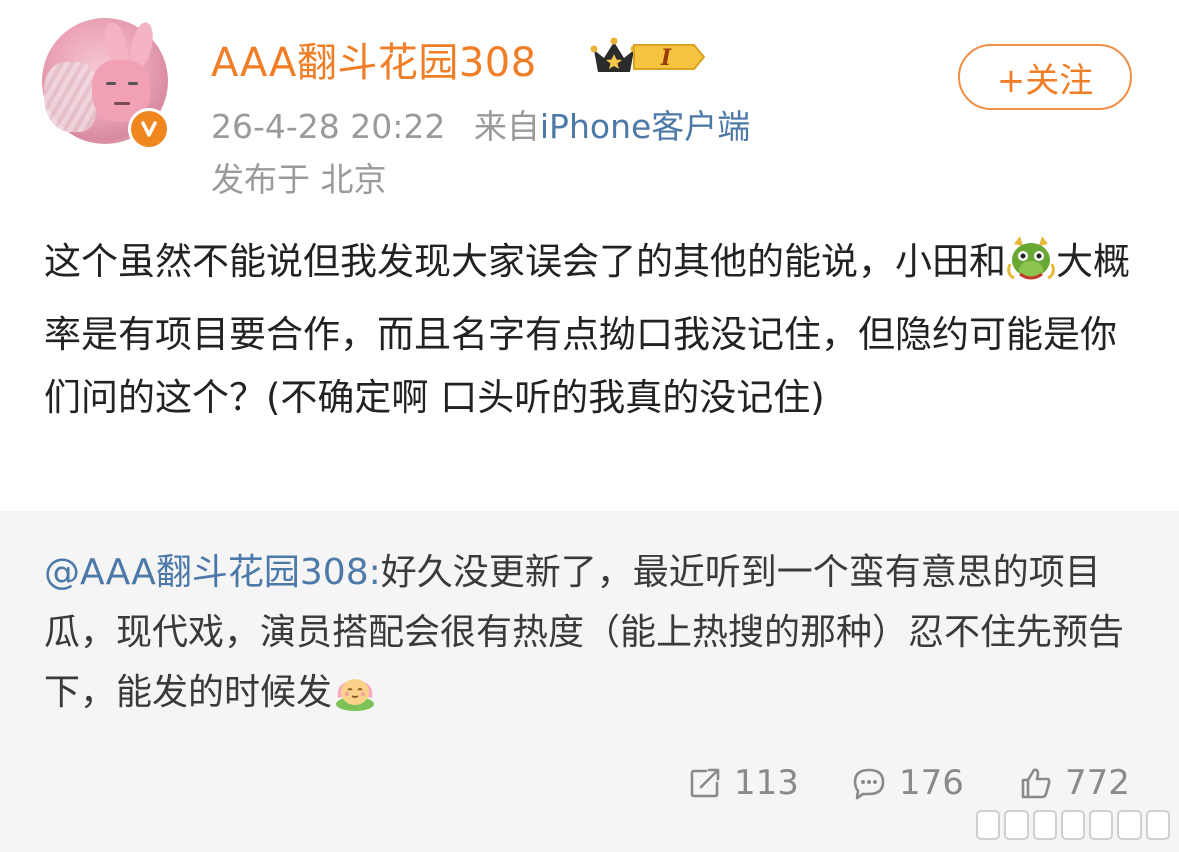 The width and height of the screenshot is (1179, 852). I want to click on post-meta: 26-4-28 20:22 来自iPhone客户端, so click(480, 124).